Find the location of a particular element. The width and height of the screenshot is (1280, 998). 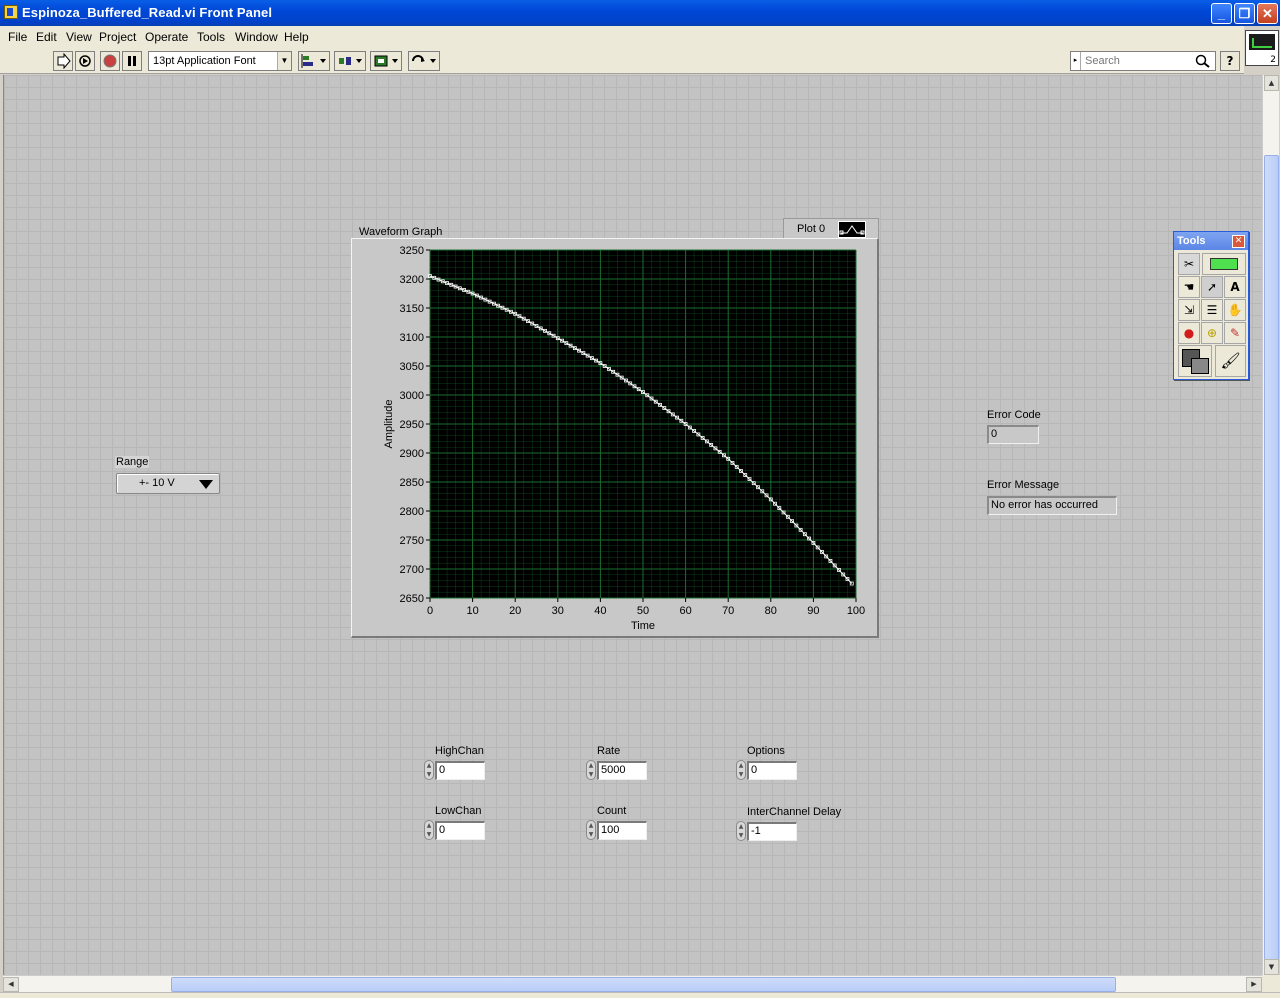

plot-legend: Plot 0 is located at coordinates (831, 229).